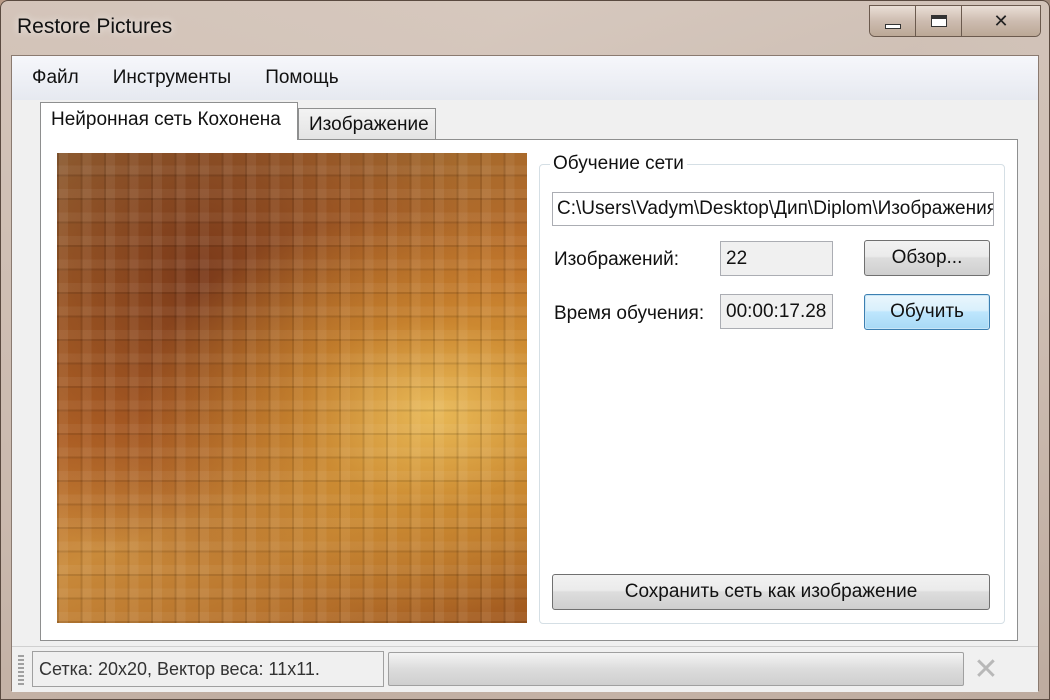  I want to click on maximize-button, so click(939, 21).